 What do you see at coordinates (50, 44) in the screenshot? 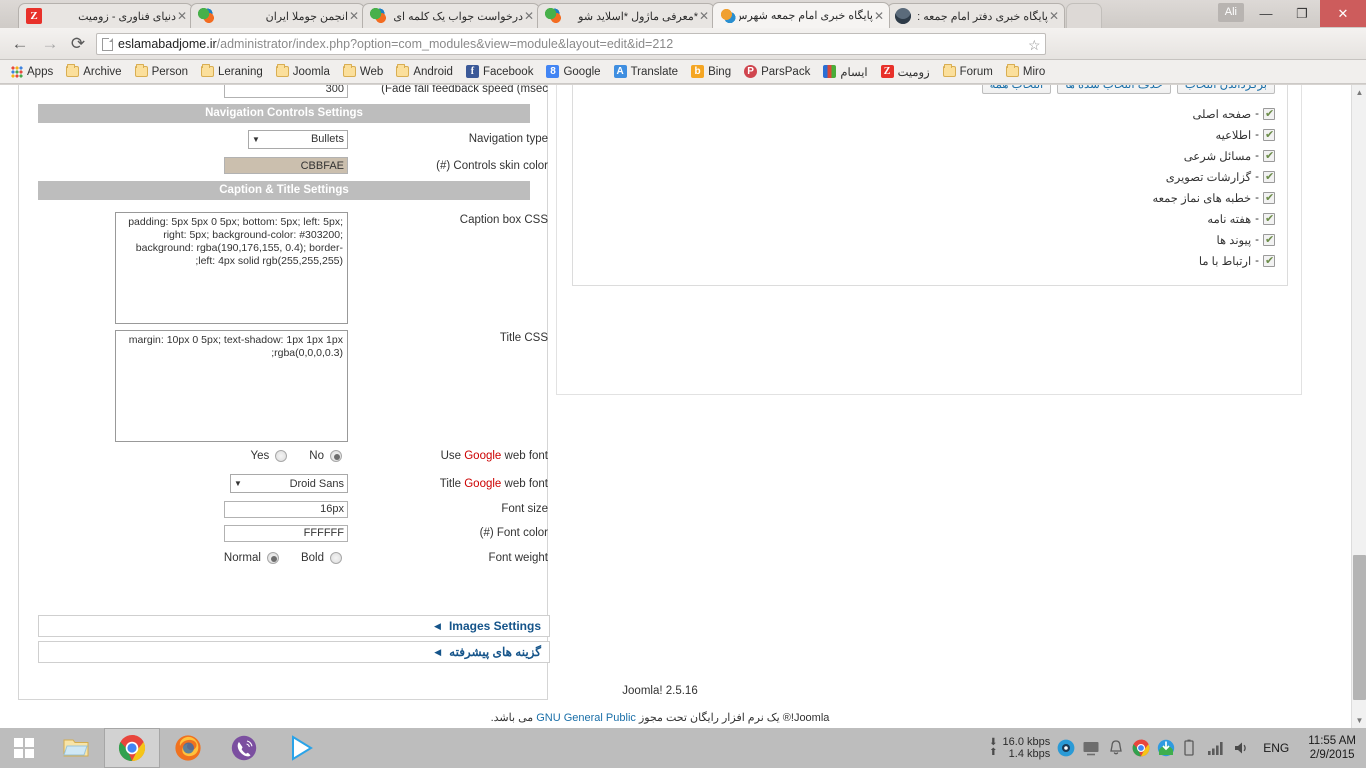
I see `forward-icon: →` at bounding box center [50, 44].